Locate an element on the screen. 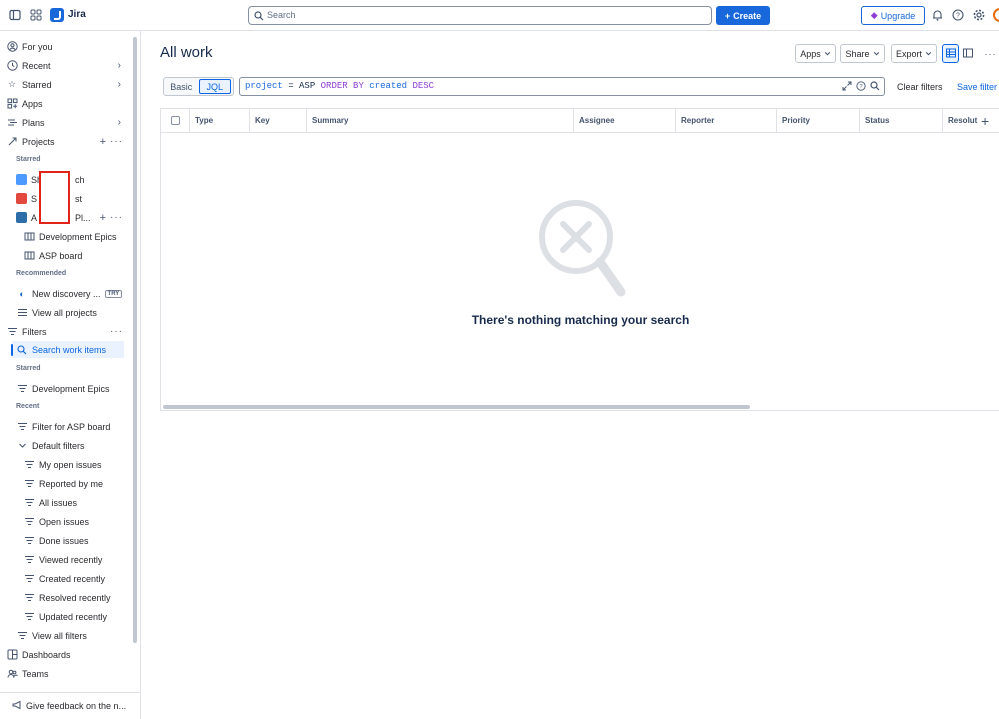 The width and height of the screenshot is (999, 719). search-input: Search is located at coordinates (480, 15).